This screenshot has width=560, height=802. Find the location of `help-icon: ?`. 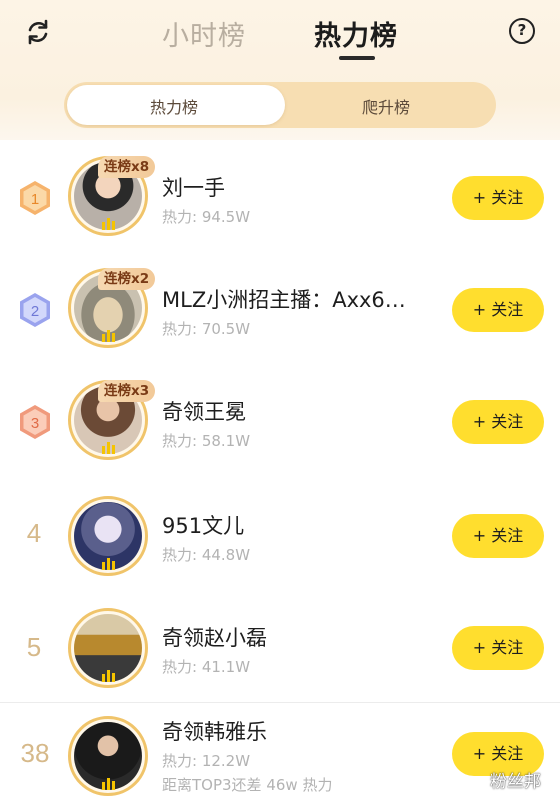

help-icon: ? is located at coordinates (522, 31).